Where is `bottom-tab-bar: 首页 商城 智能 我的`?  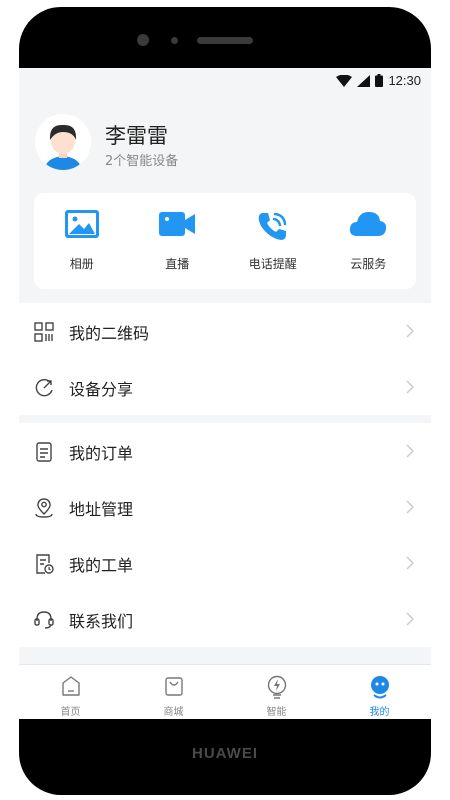
bottom-tab-bar: 首页 商城 智能 我的 is located at coordinates (225, 691).